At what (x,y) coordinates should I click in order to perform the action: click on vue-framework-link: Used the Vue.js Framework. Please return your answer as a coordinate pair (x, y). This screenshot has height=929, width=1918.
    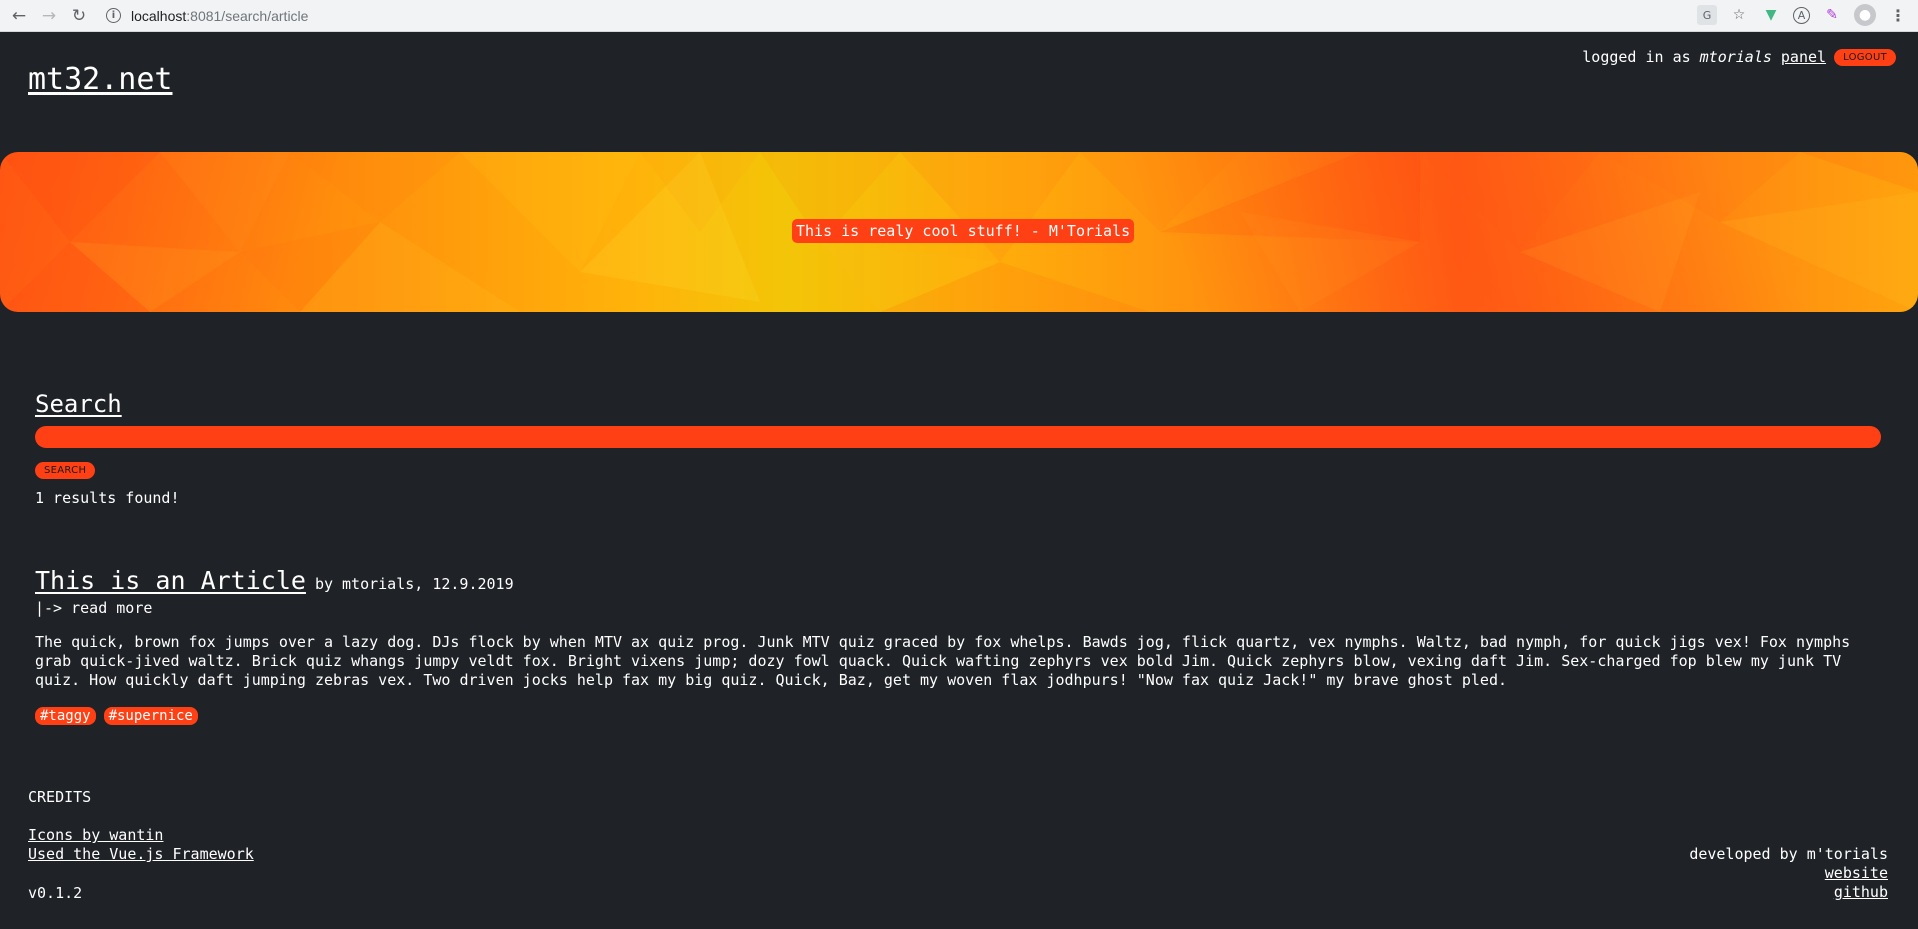
    Looking at the image, I should click on (141, 854).